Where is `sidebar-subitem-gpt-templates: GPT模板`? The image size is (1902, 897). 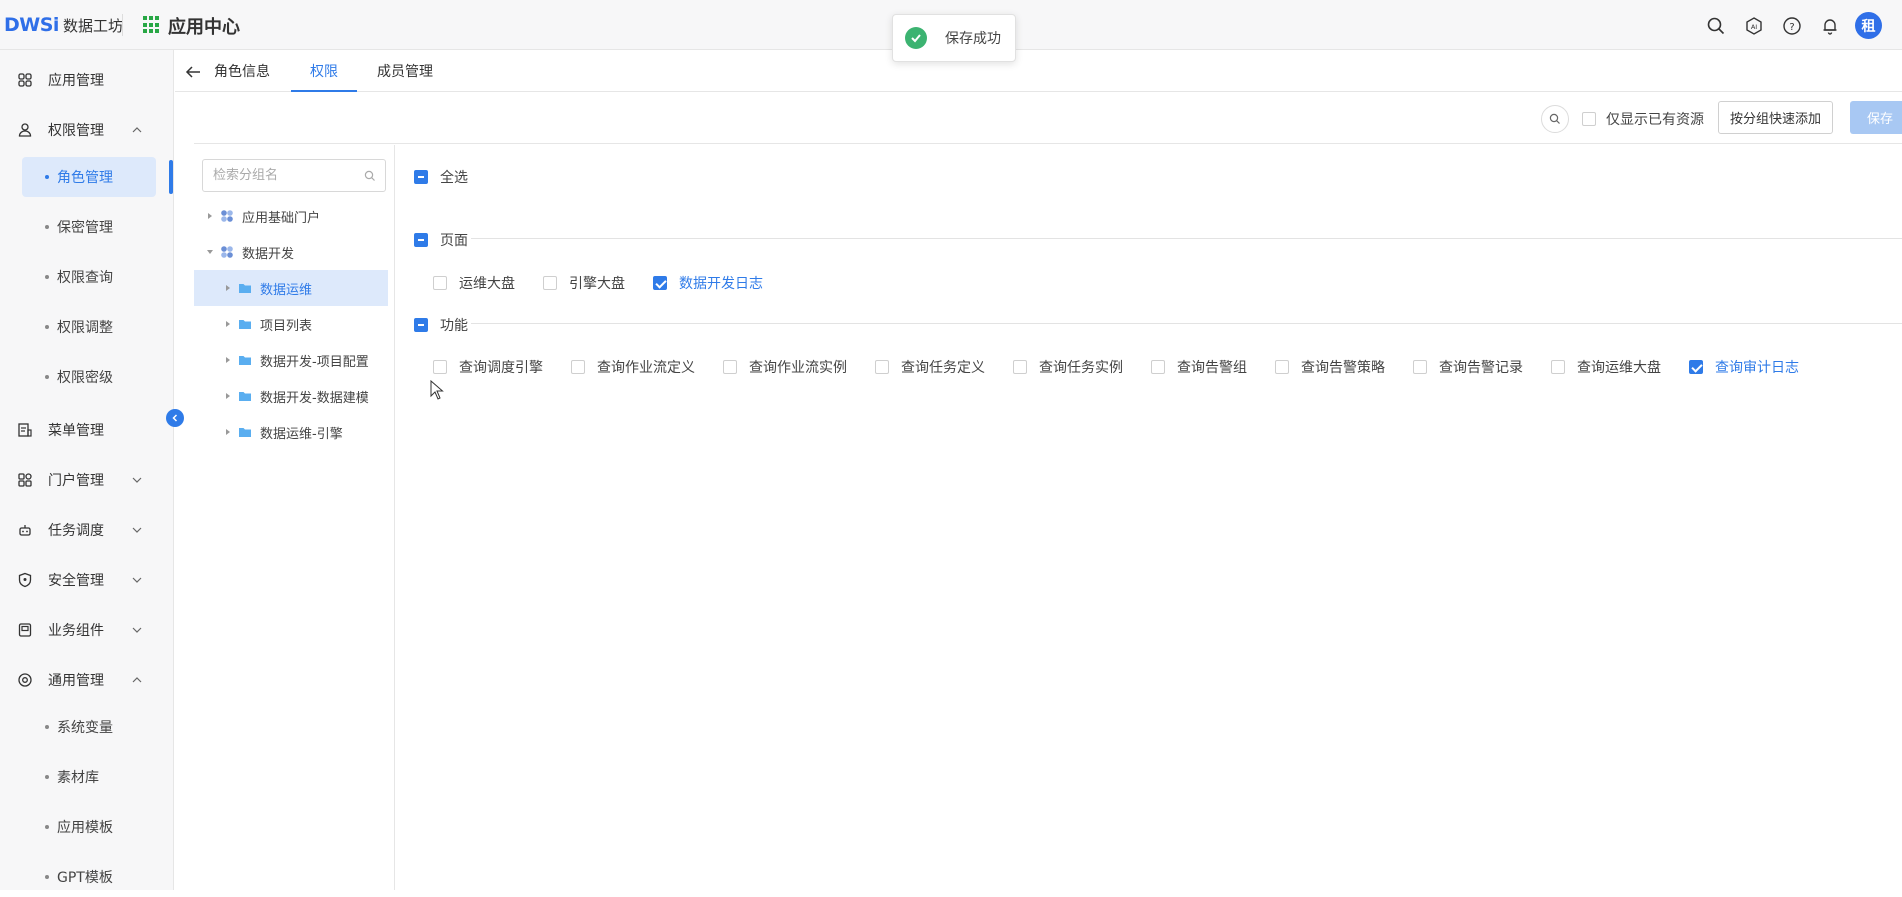 sidebar-subitem-gpt-templates: GPT模板 is located at coordinates (89, 877).